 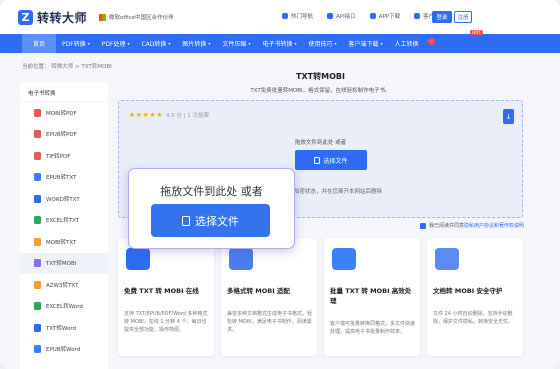 I want to click on site-logo: Z 转转大师, so click(x=52, y=17).